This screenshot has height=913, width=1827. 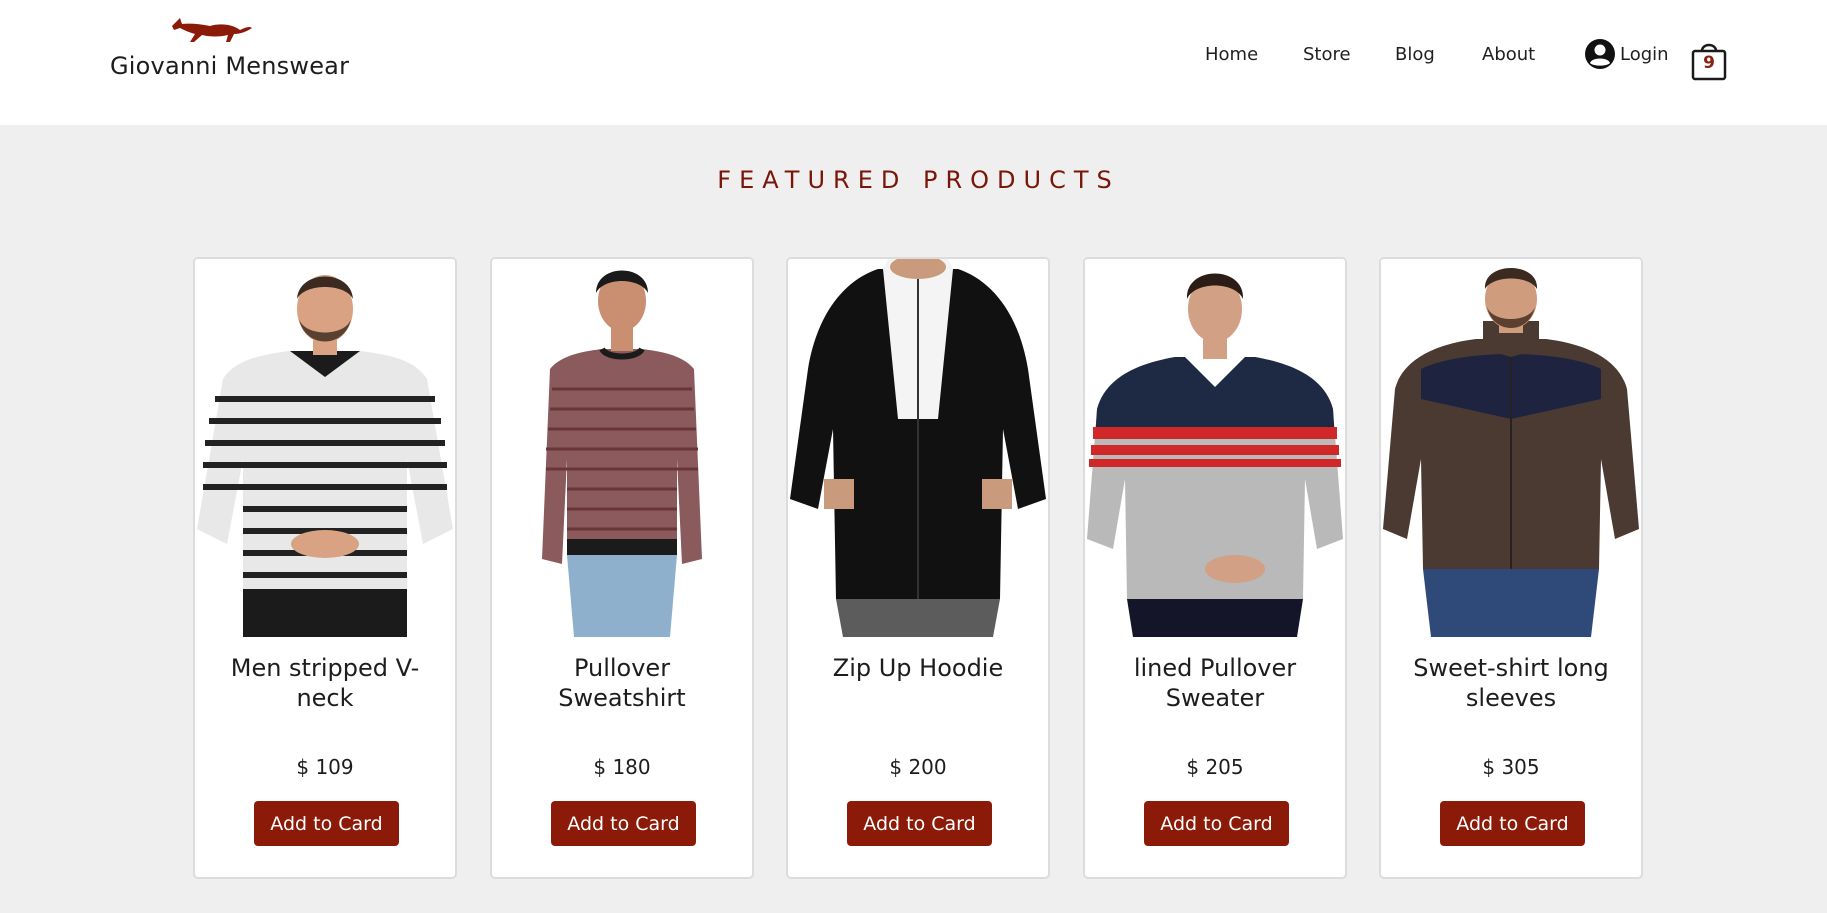 What do you see at coordinates (1600, 54) in the screenshot?
I see `user-circle-icon` at bounding box center [1600, 54].